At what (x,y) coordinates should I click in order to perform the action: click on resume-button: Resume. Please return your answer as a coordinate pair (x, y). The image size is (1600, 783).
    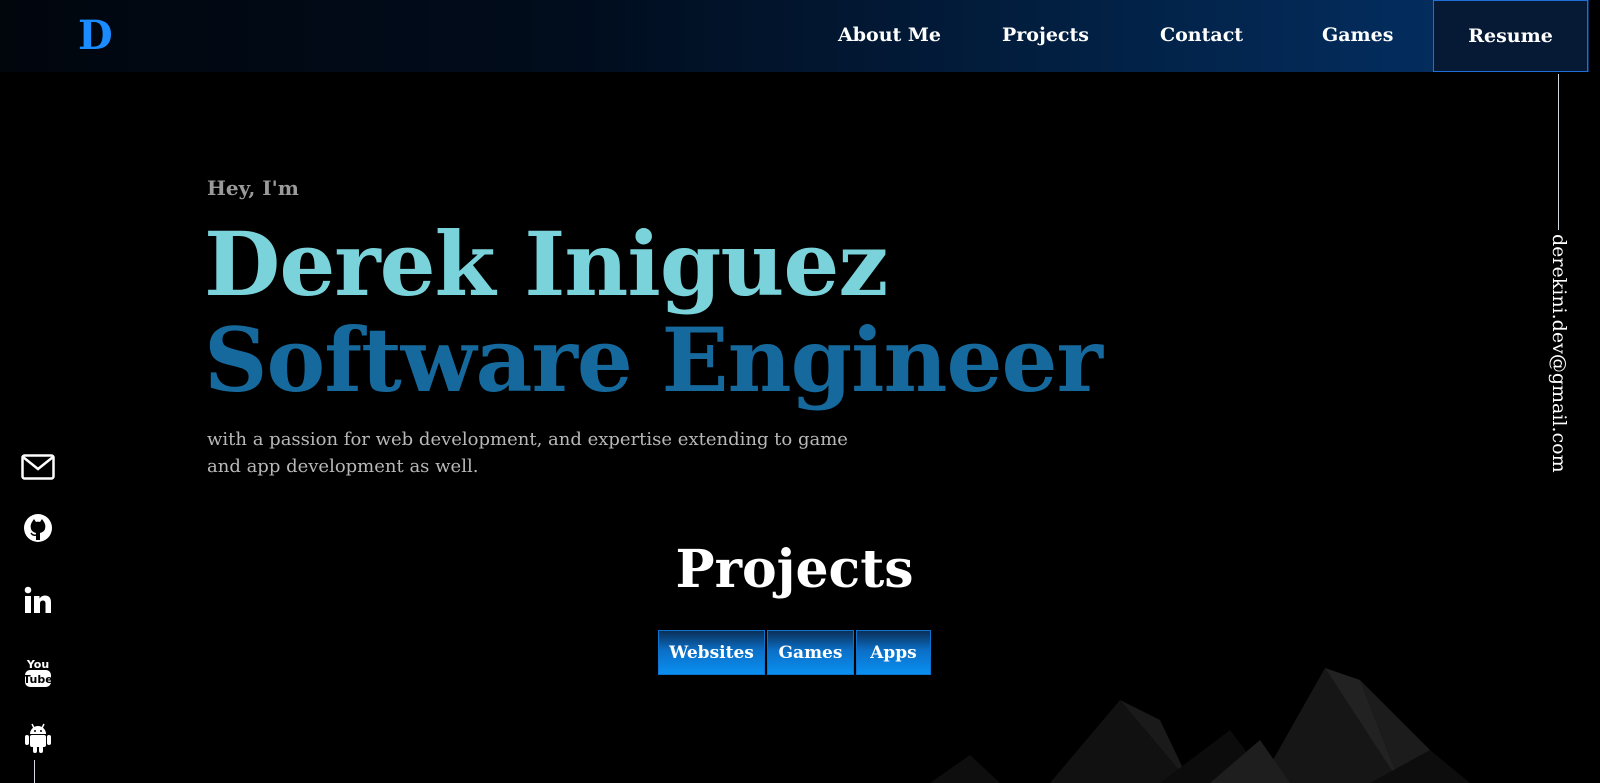
    Looking at the image, I should click on (1510, 36).